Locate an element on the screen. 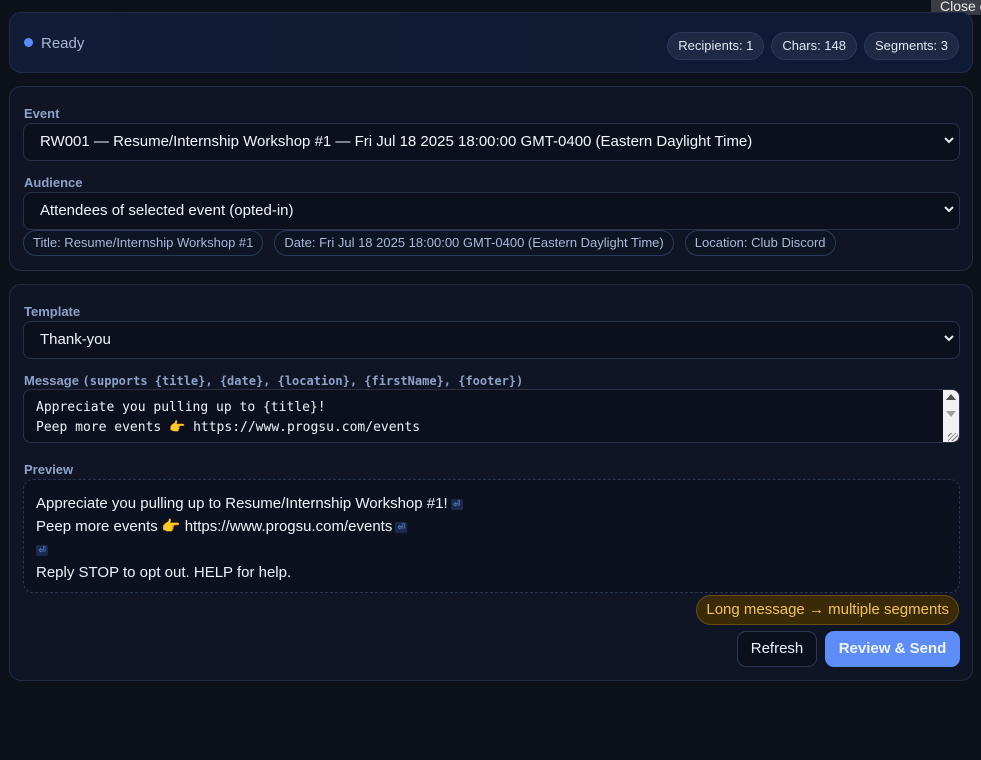 The image size is (981, 760). scroll-up-arrow-icon is located at coordinates (951, 397).